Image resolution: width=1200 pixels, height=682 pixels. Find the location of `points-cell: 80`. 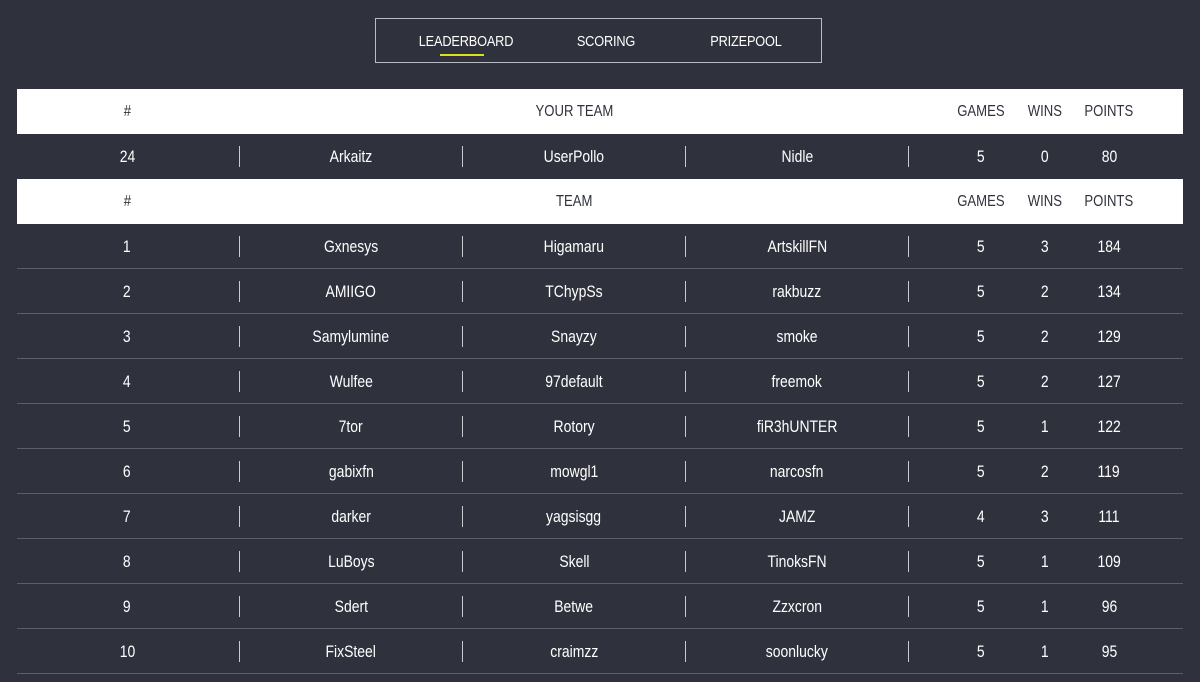

points-cell: 80 is located at coordinates (1109, 156).